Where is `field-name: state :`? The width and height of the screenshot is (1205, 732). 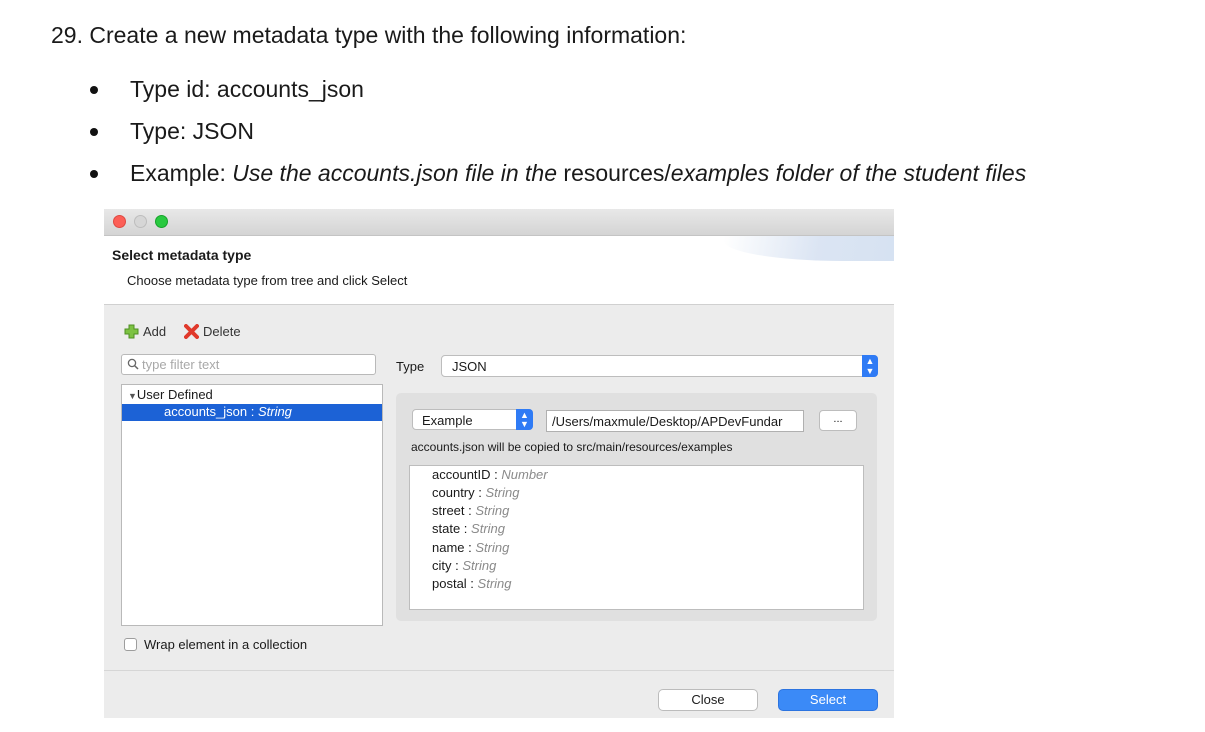
field-name: state : is located at coordinates (452, 528).